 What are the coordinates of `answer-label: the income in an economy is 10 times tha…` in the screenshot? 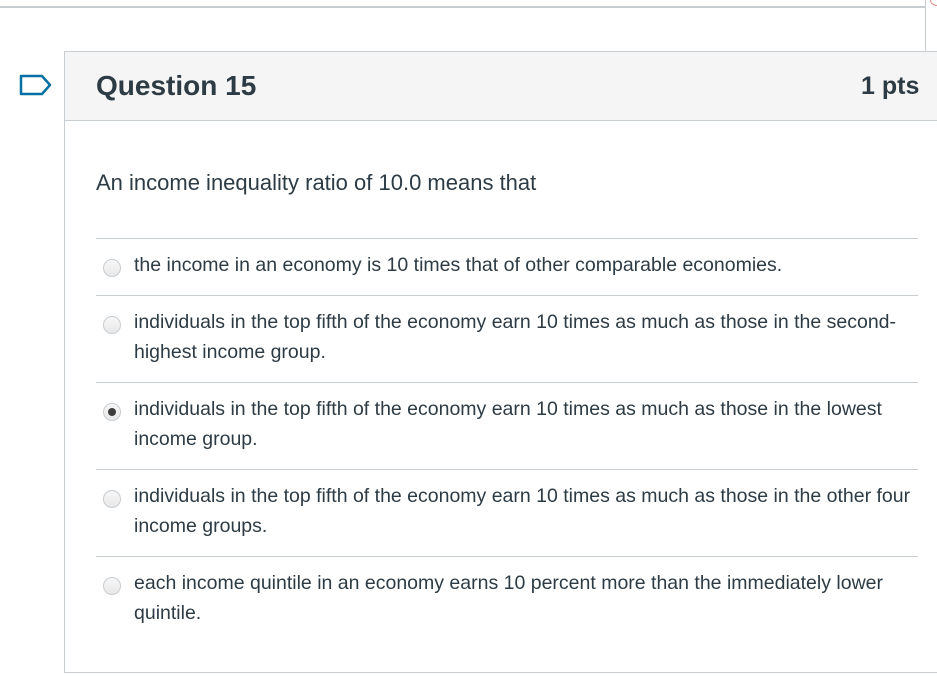 It's located at (458, 265).